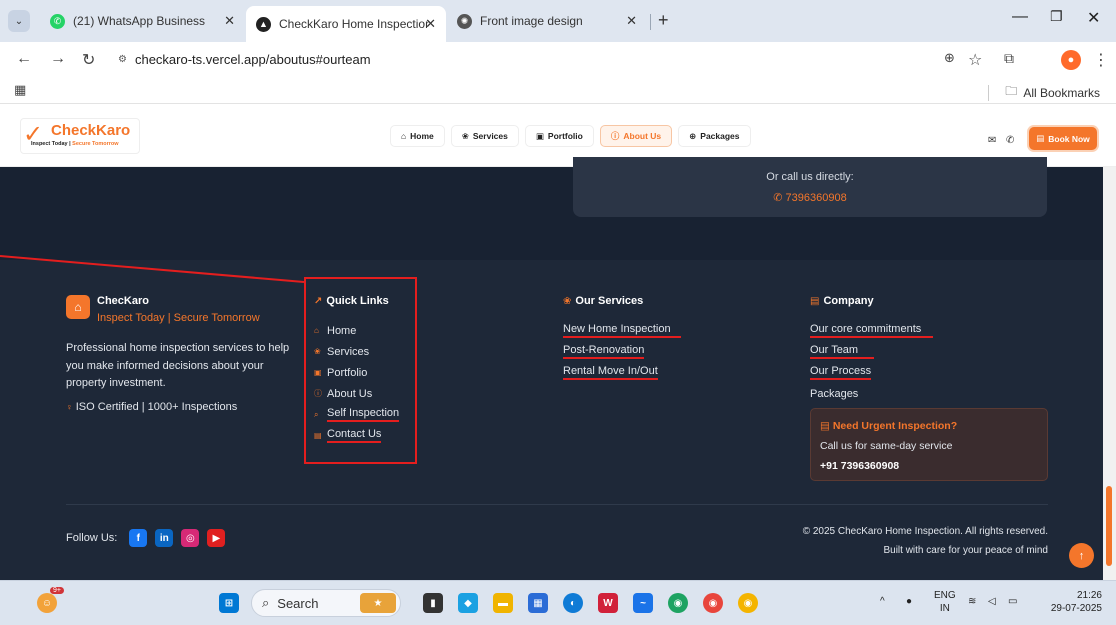  I want to click on tab-title: CheckKaro Home Inspection - In, so click(354, 24).